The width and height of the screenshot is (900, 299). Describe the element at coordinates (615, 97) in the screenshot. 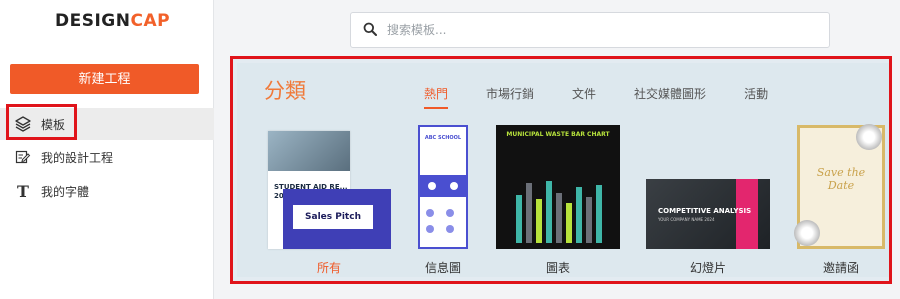

I see `category-tabs: 熱門 市場行銷 文件 社交媒體圖形 活動` at that location.